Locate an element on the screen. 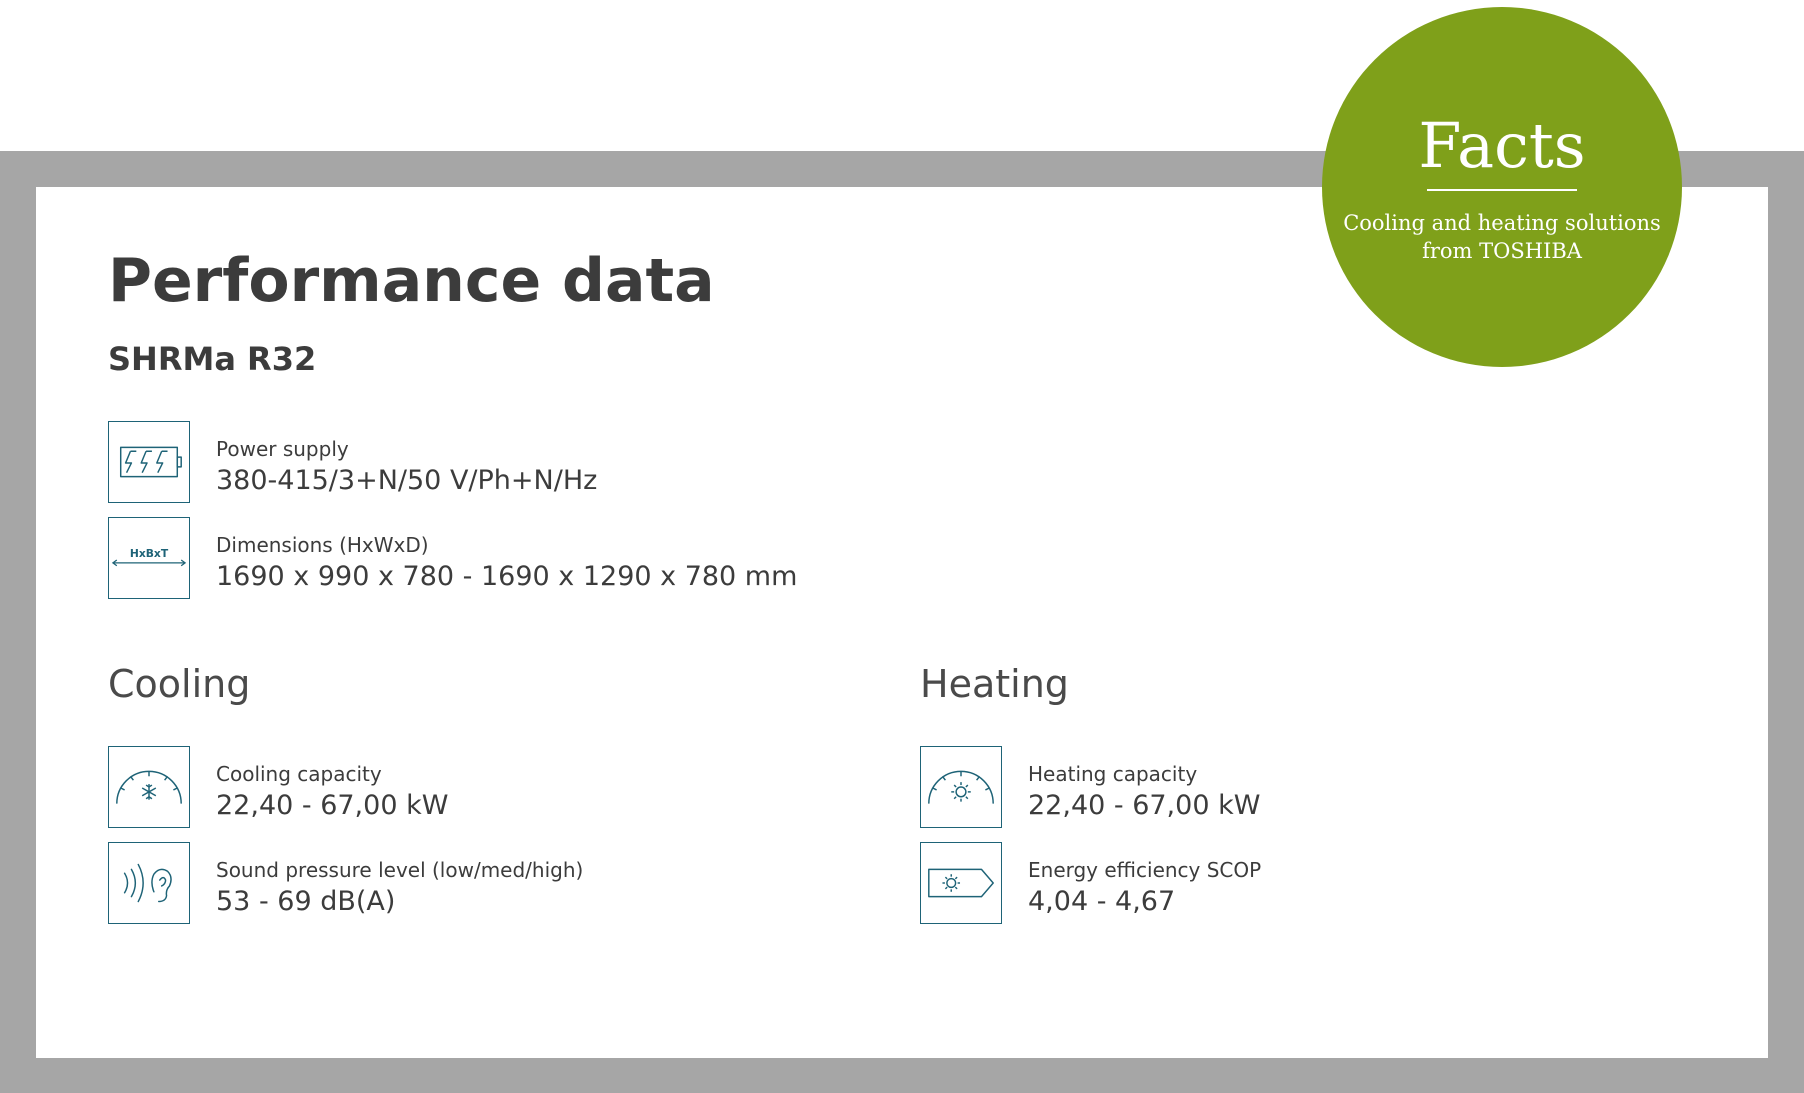 This screenshot has width=1804, height=1093. heating-capacity-gauge-icon is located at coordinates (961, 787).